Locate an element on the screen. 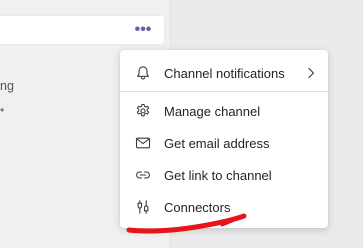  more-options-button: ••• is located at coordinates (143, 30).